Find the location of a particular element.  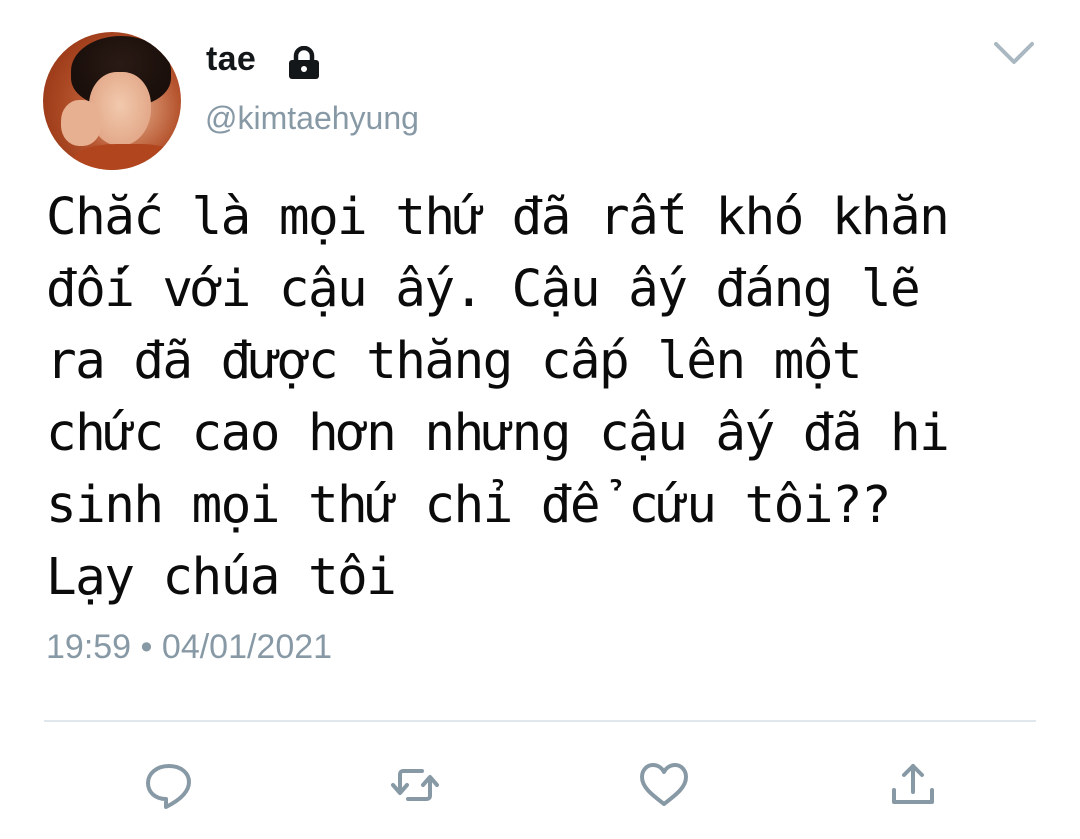

tweet-time: 19:59 is located at coordinates (89, 647).